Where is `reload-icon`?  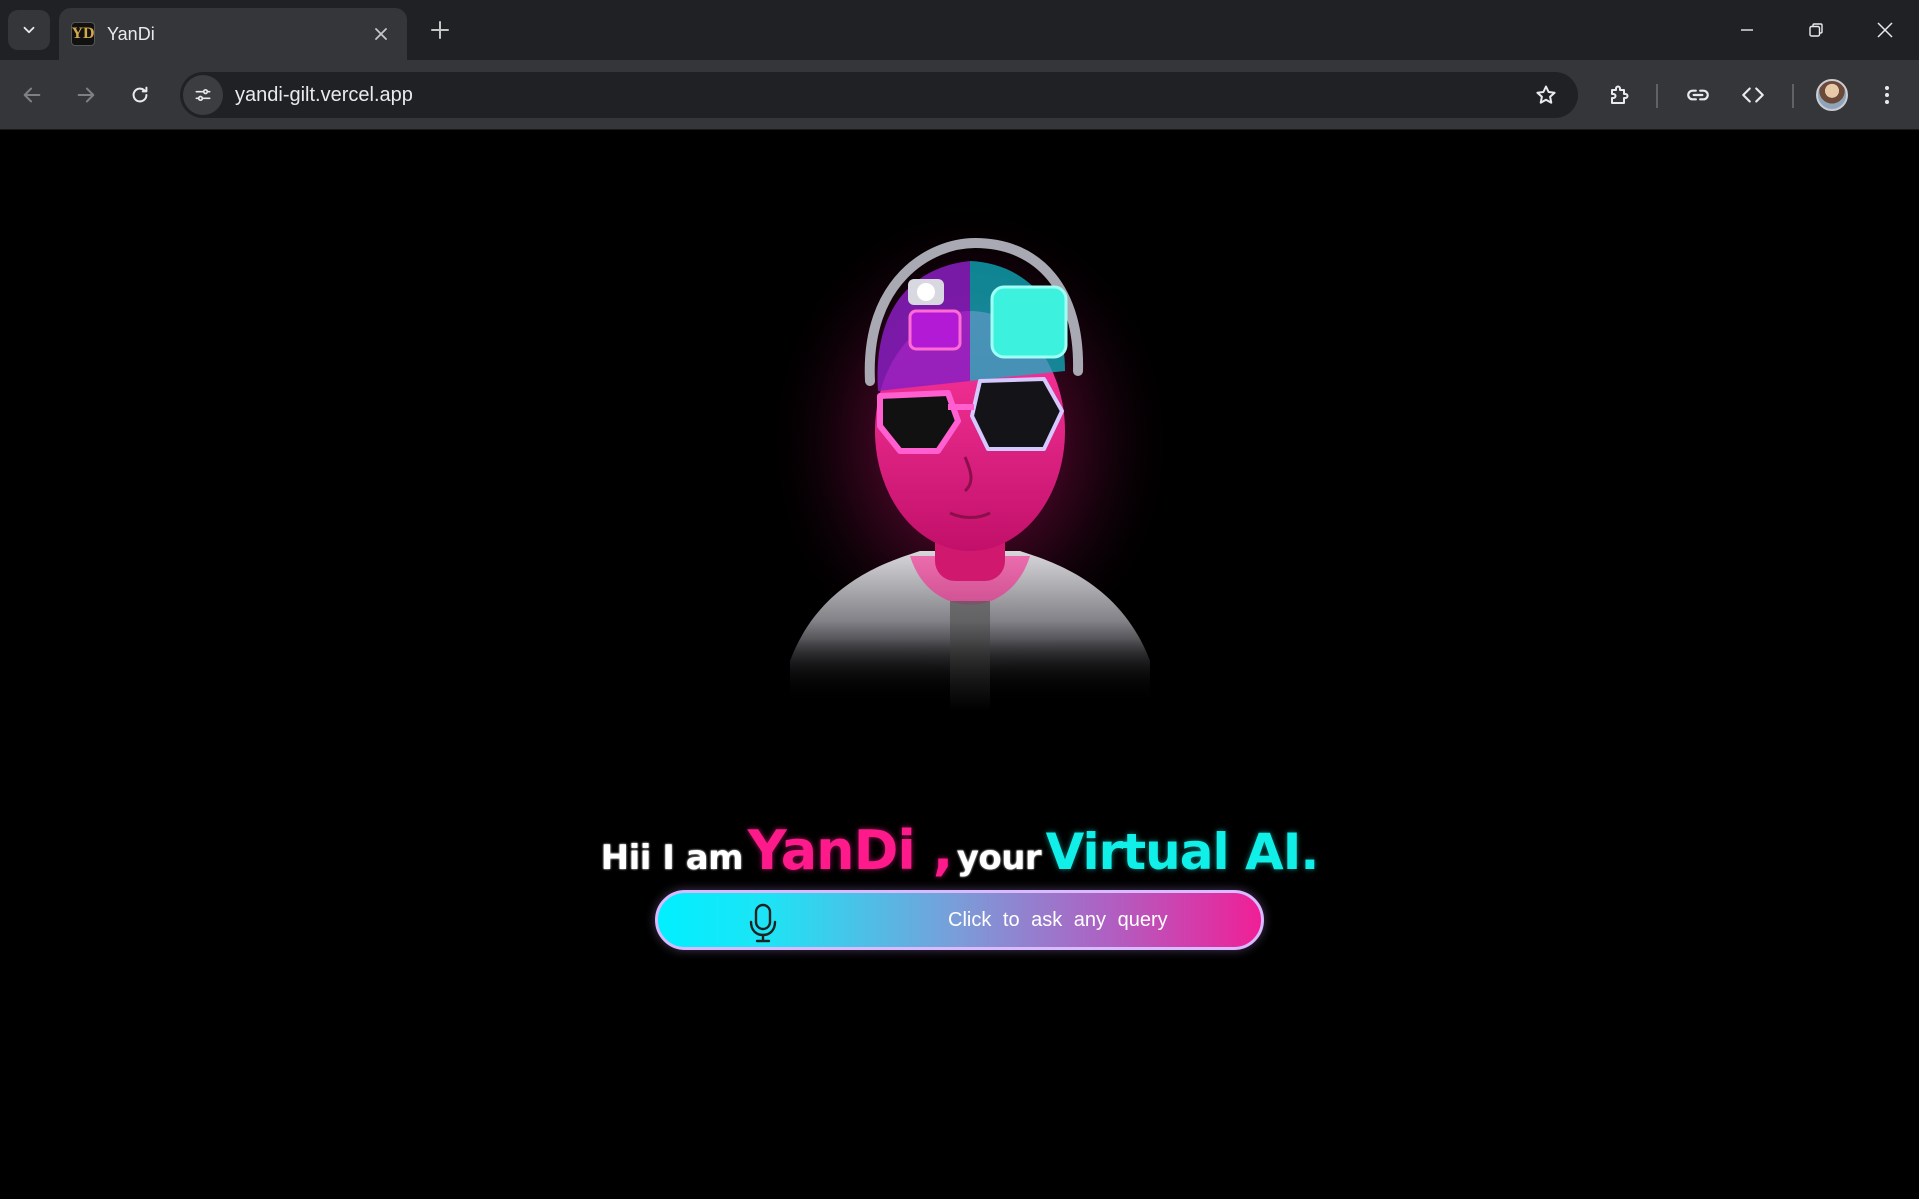
reload-icon is located at coordinates (140, 94).